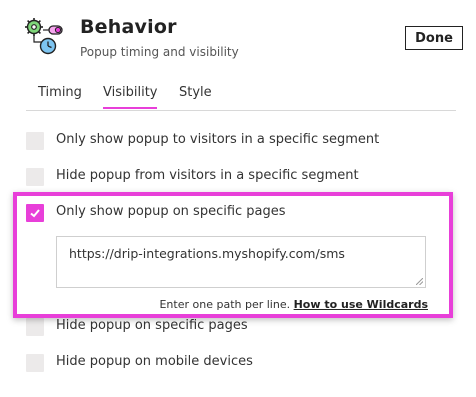 This screenshot has height=397, width=476. Describe the element at coordinates (225, 304) in the screenshot. I see `helper-instruction: Enter one path per line.` at that location.